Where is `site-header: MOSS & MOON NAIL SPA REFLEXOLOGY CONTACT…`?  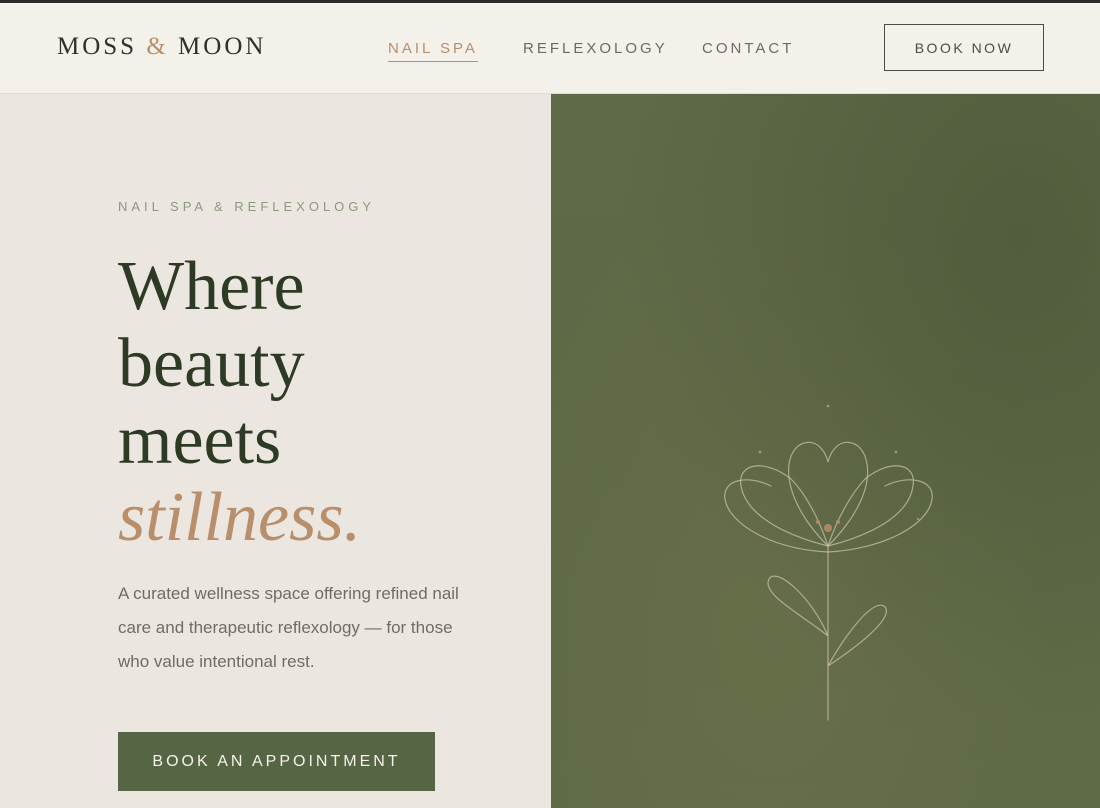
site-header: MOSS & MOON NAIL SPA REFLEXOLOGY CONTACT… is located at coordinates (550, 48).